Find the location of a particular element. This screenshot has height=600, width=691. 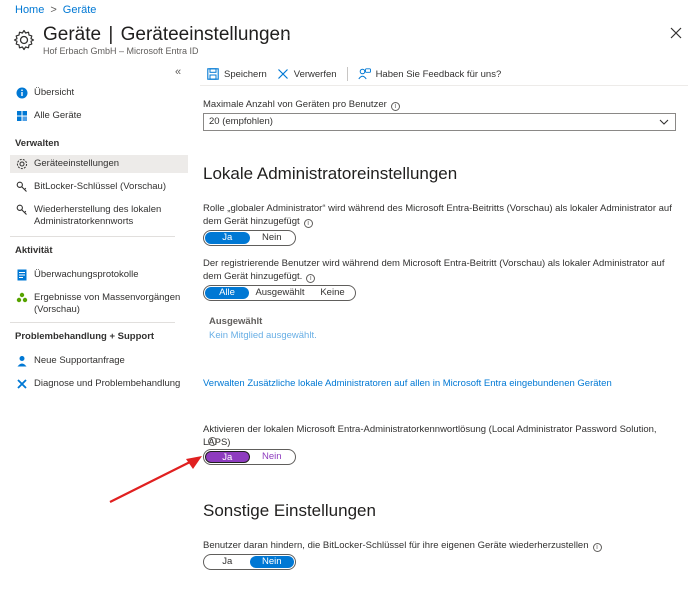

chevron-down-icon is located at coordinates (664, 122).